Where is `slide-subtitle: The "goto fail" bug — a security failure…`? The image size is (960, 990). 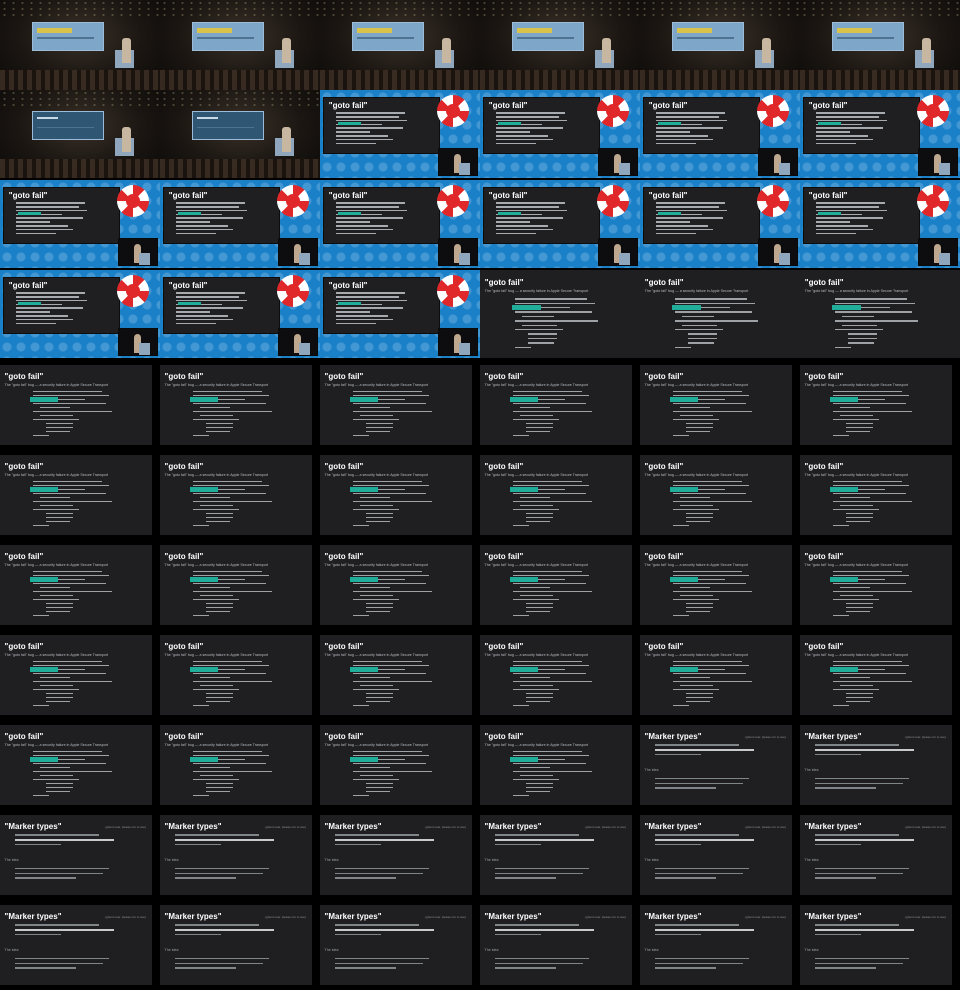 slide-subtitle: The "goto fail" bug — a security failure… is located at coordinates (536, 744).